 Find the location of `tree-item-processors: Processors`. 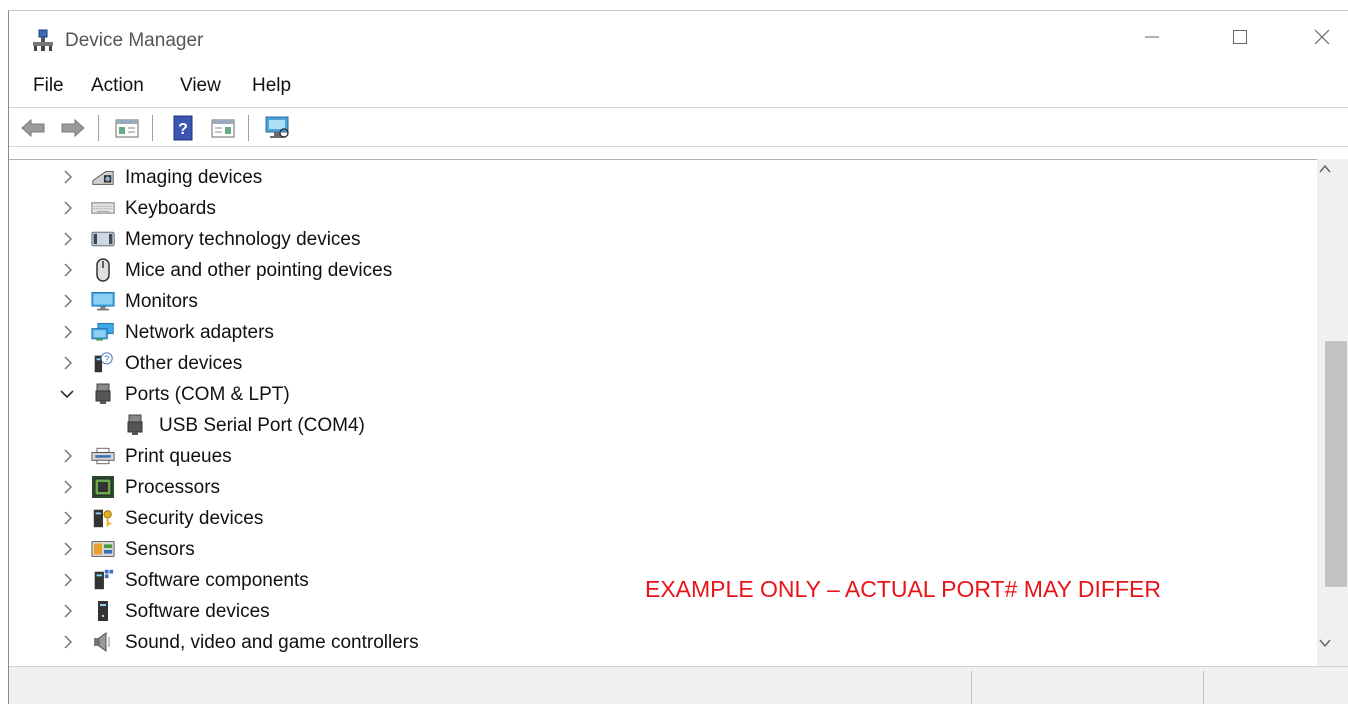

tree-item-processors: Processors is located at coordinates (459, 487).